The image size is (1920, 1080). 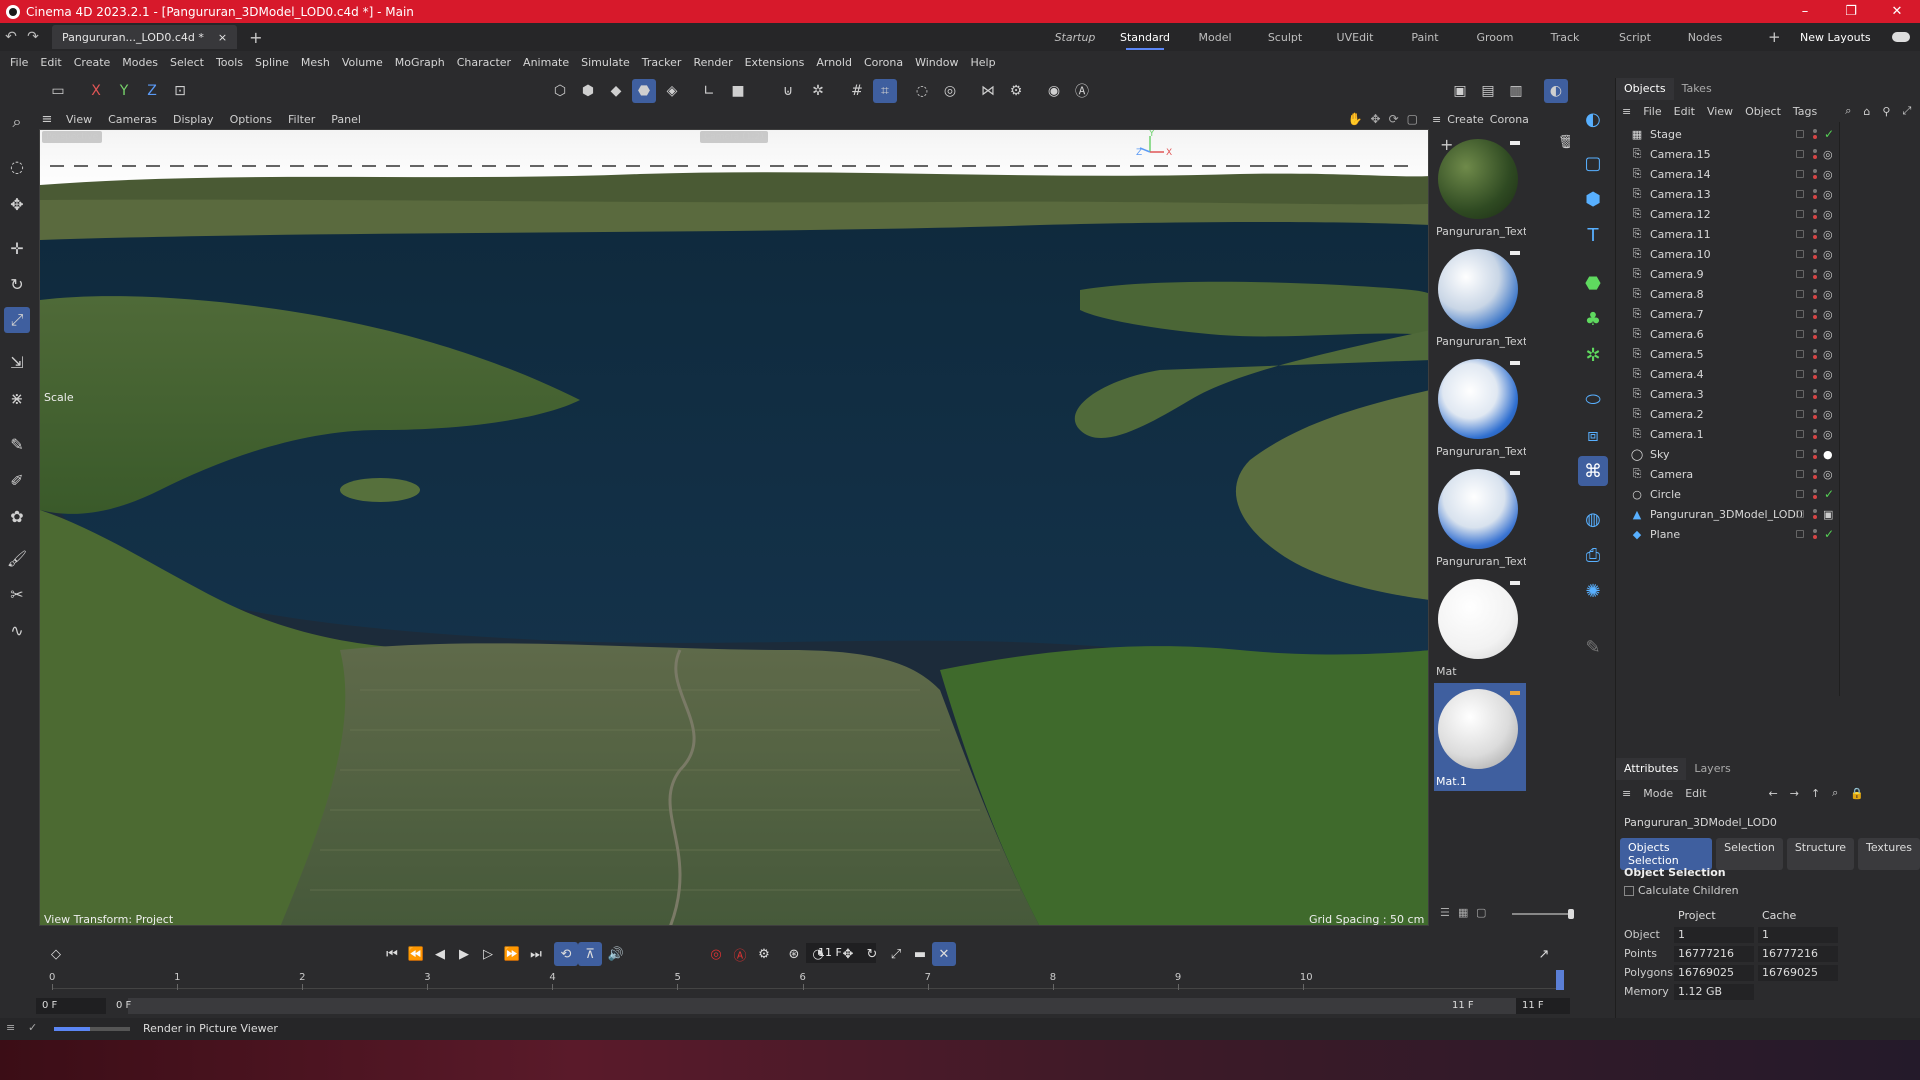 I want to click on timeline-window-icon: ↗, so click(x=1544, y=954).